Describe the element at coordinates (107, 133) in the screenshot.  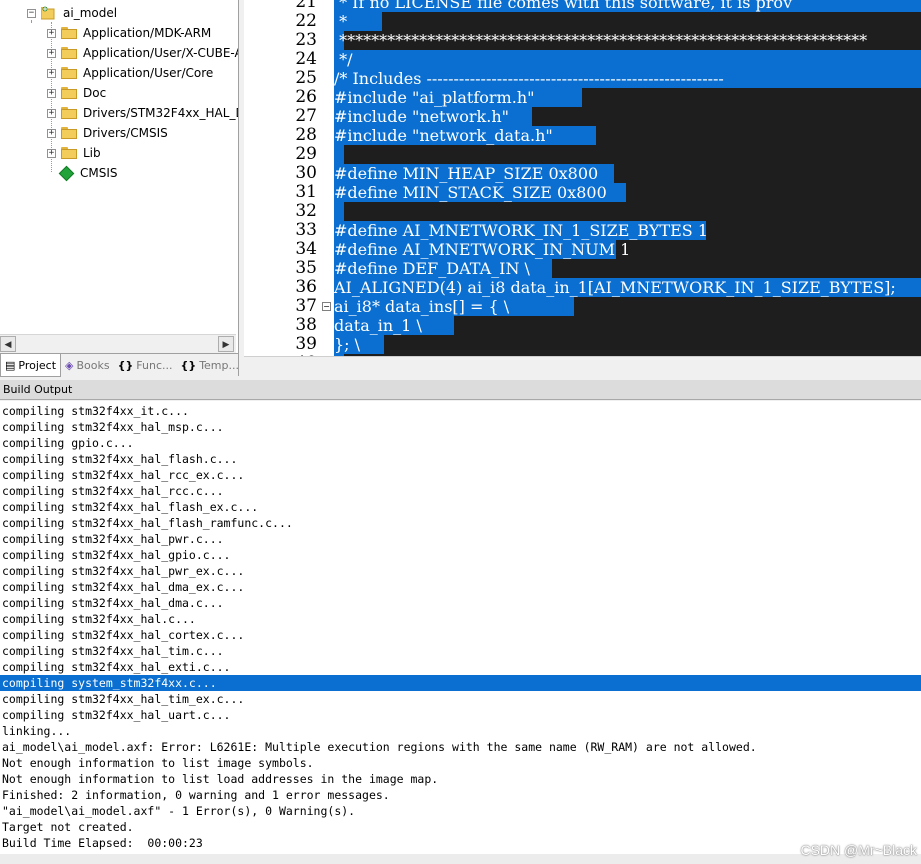
I see `tree-item-drivers-cmsis: + Drivers/CMSIS` at that location.